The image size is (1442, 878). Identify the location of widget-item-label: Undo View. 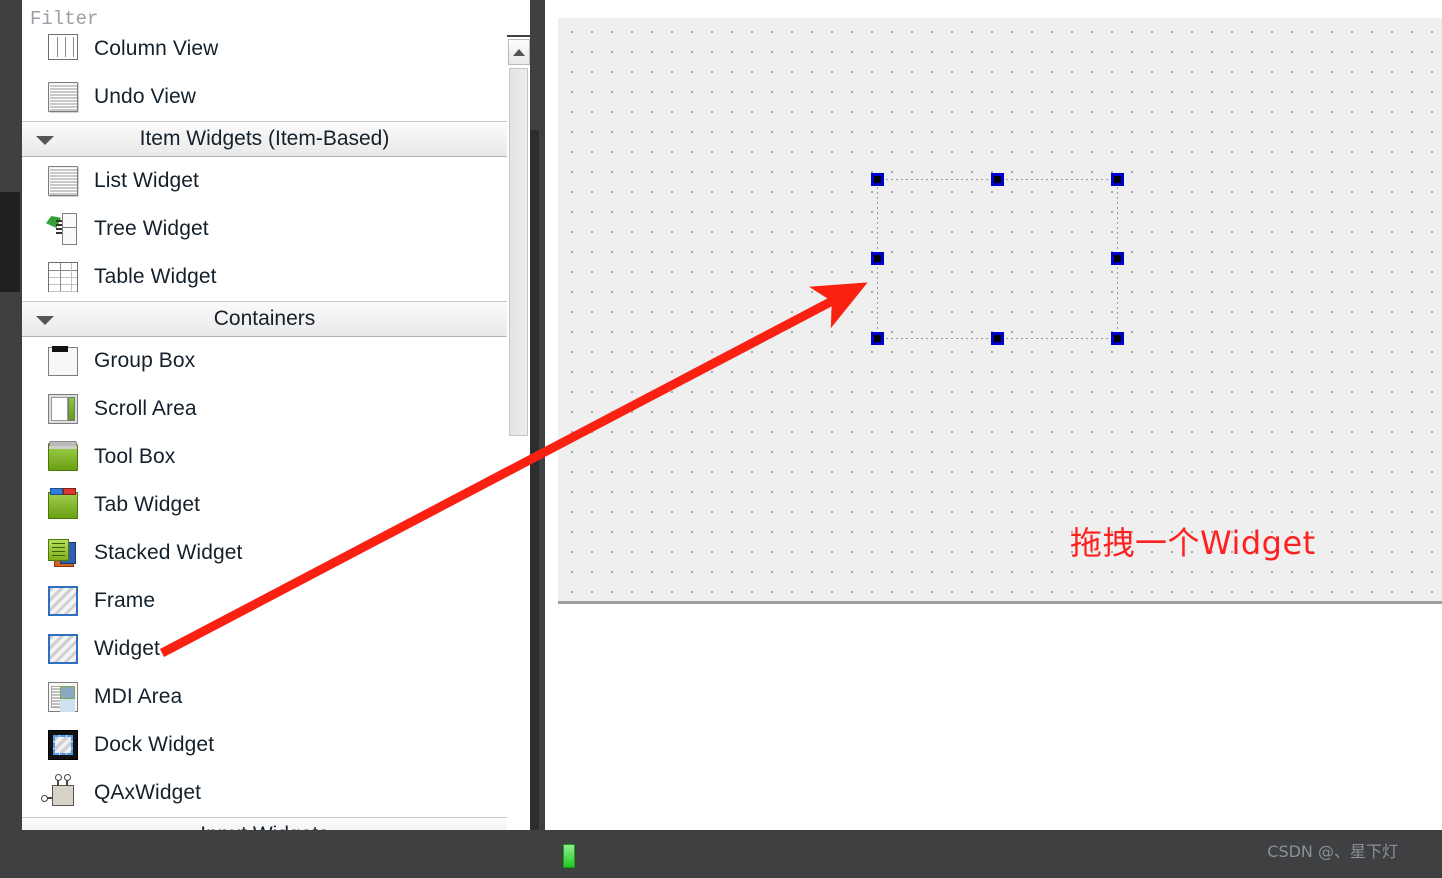
(145, 96).